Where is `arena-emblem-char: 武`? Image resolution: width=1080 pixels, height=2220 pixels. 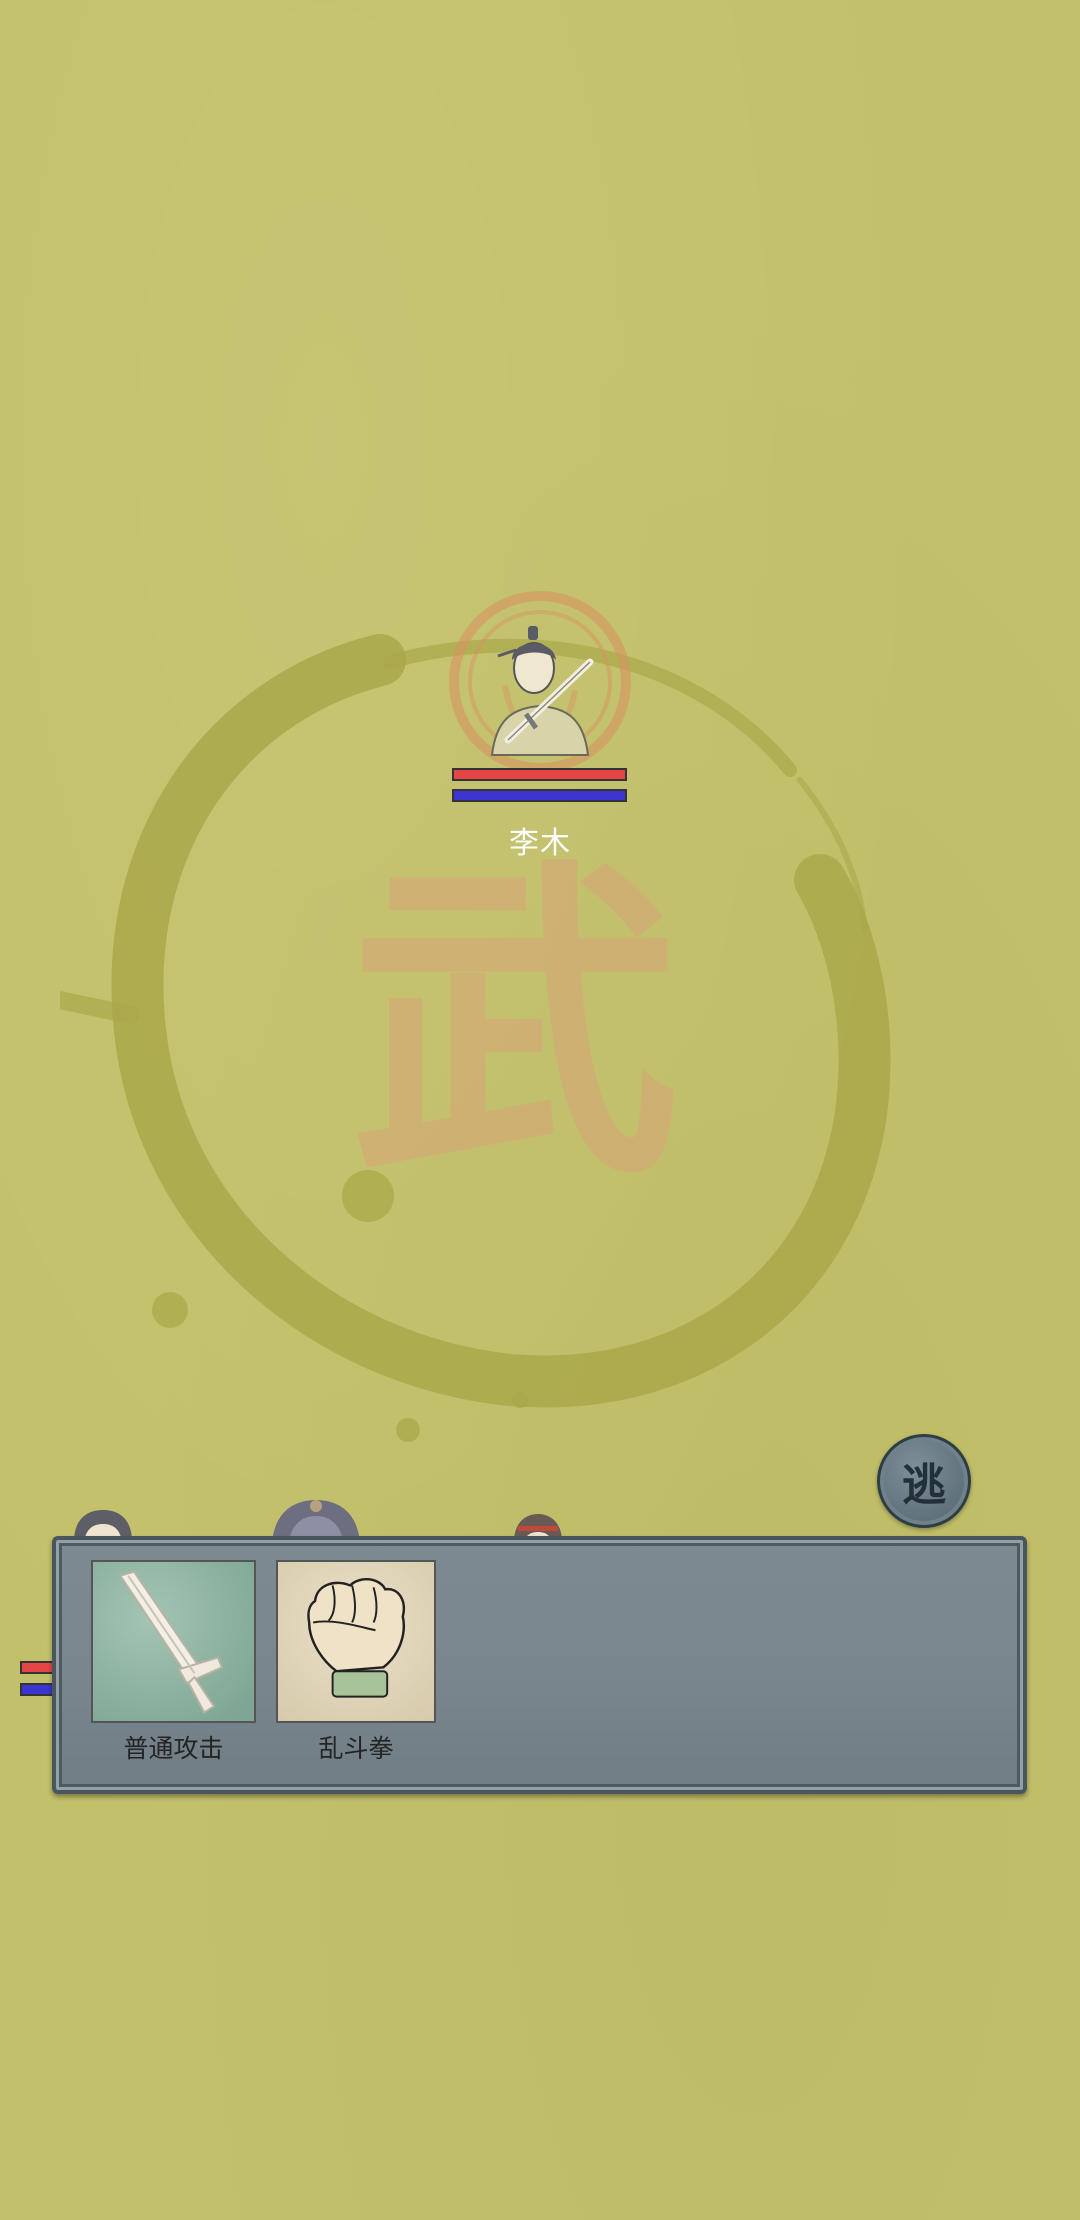
arena-emblem-char: 武 is located at coordinates (515, 1024).